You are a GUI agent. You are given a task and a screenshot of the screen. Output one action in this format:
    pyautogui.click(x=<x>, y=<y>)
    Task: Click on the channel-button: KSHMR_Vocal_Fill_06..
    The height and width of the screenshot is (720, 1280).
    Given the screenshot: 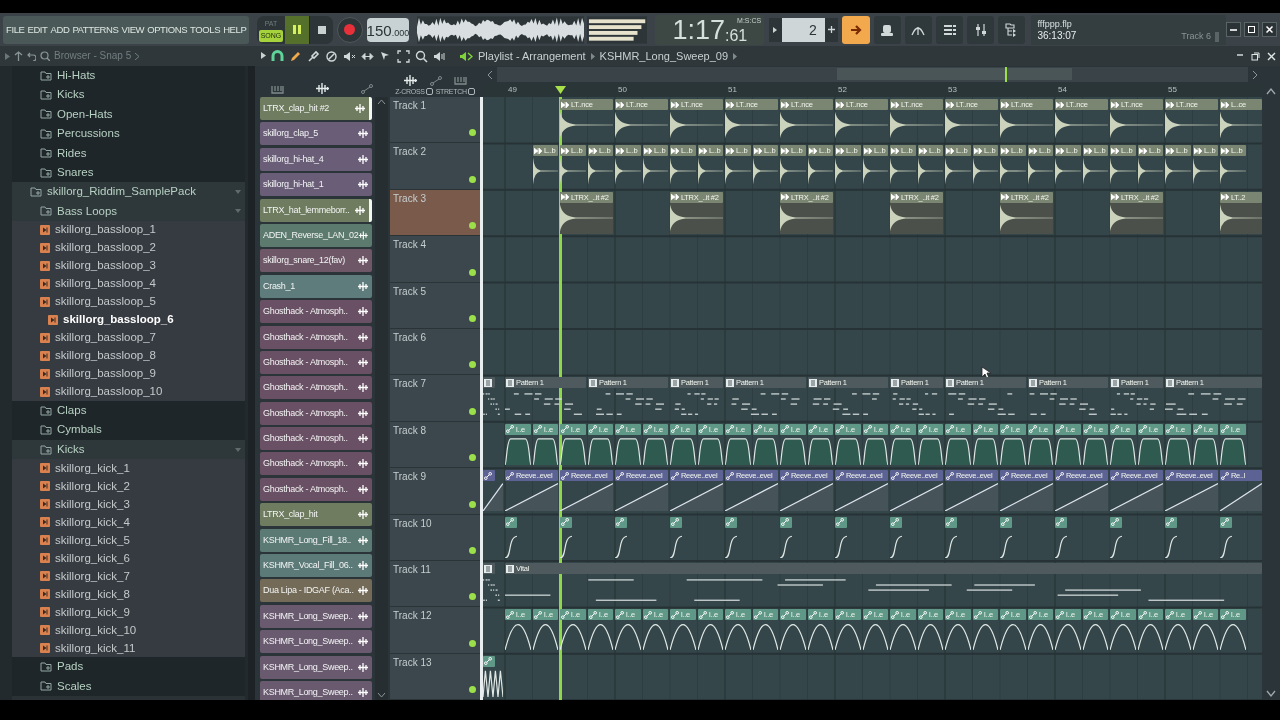 What is the action you would take?
    pyautogui.click(x=316, y=566)
    